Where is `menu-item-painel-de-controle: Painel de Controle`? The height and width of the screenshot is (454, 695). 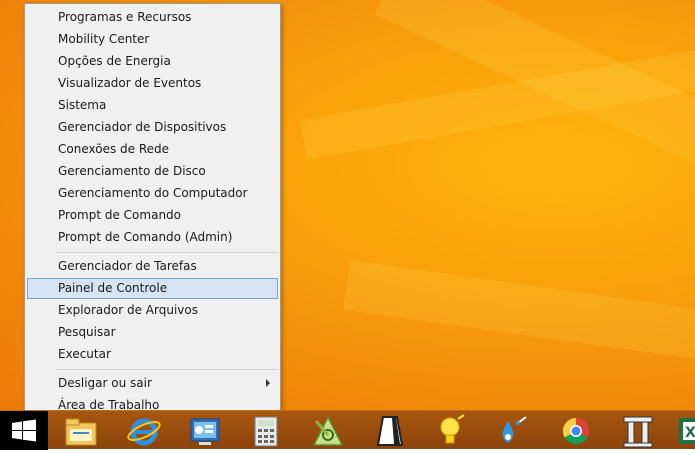
menu-item-painel-de-controle: Painel de Controle is located at coordinates (152, 288).